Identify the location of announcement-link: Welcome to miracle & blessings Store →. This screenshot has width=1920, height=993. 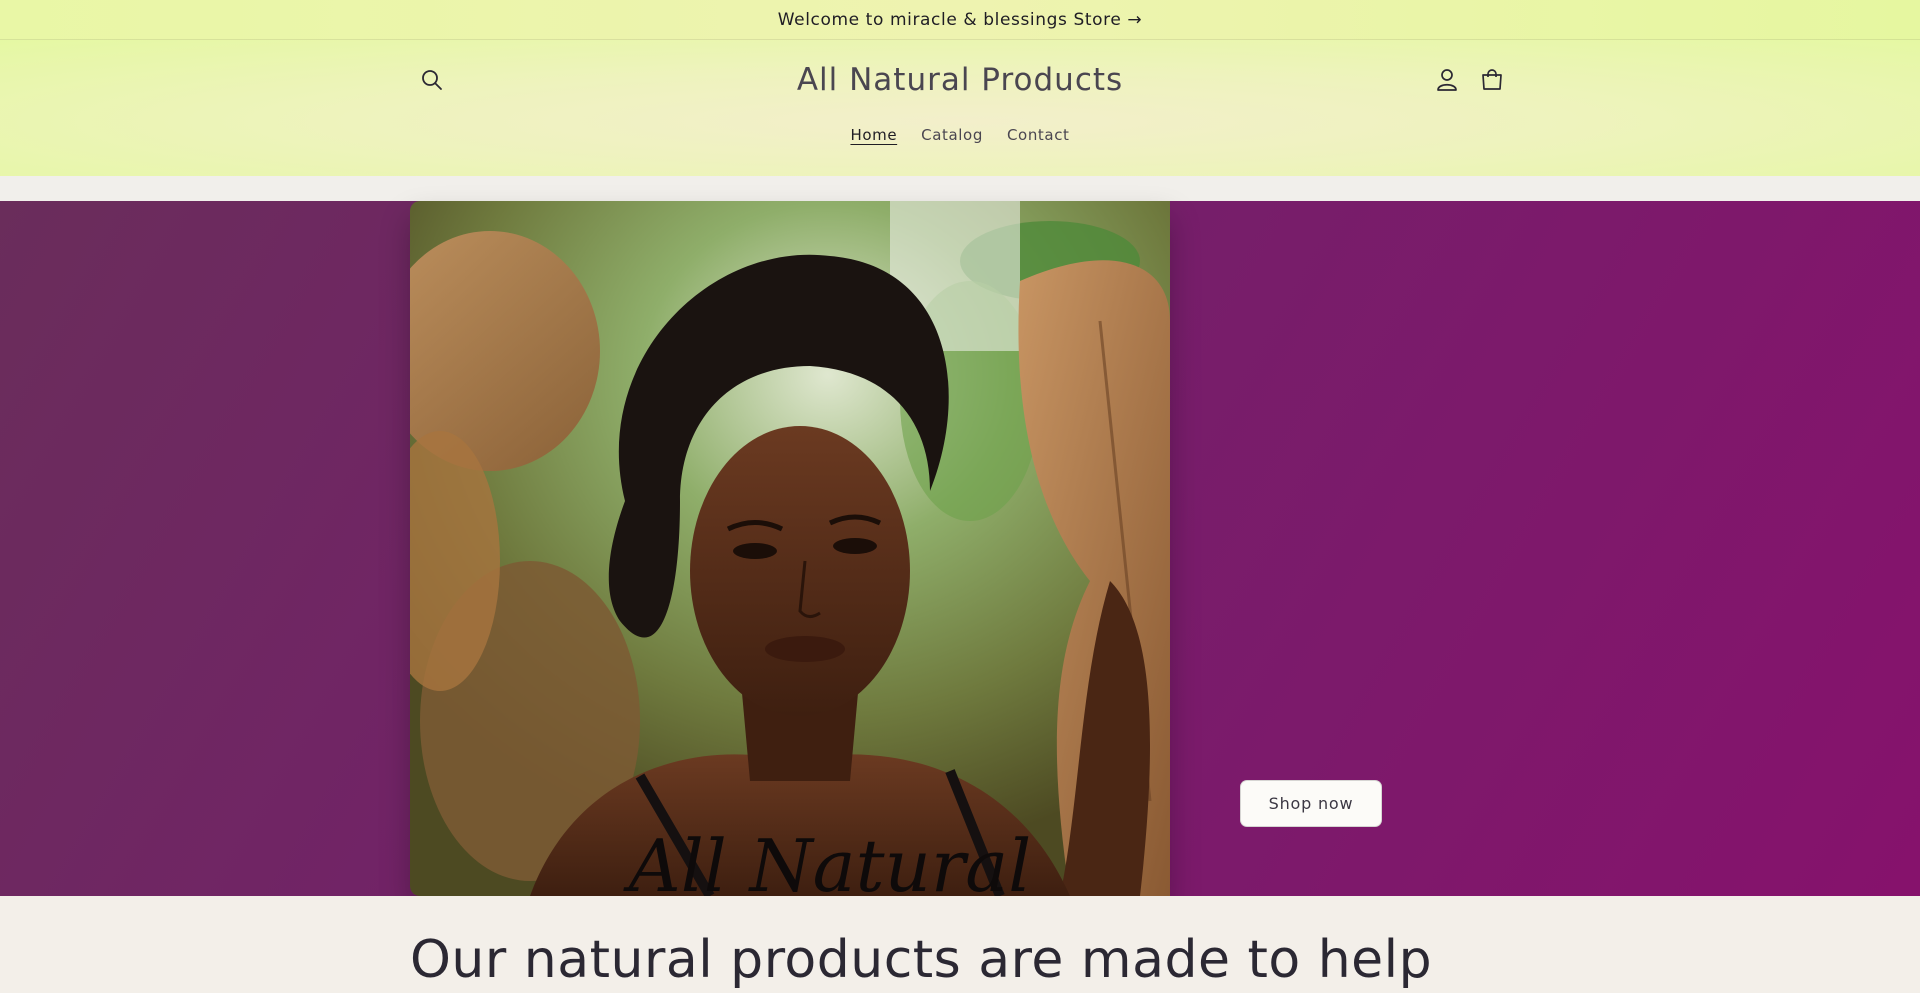
(960, 20).